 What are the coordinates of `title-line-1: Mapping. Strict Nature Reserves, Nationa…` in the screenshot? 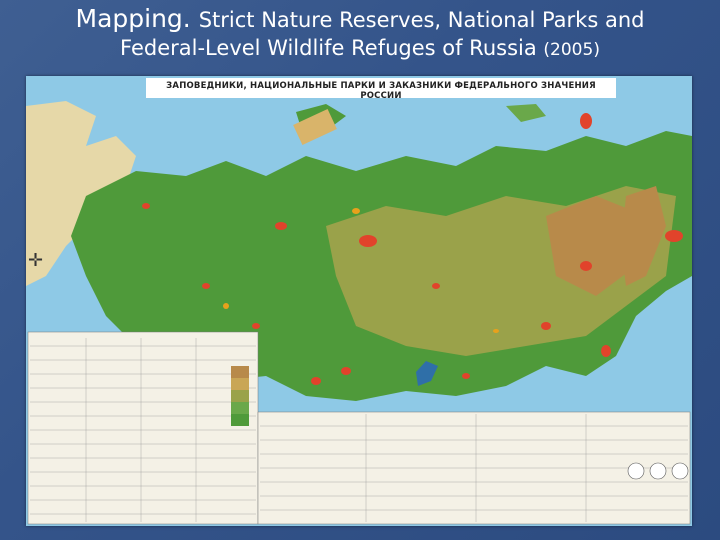 It's located at (360, 19).